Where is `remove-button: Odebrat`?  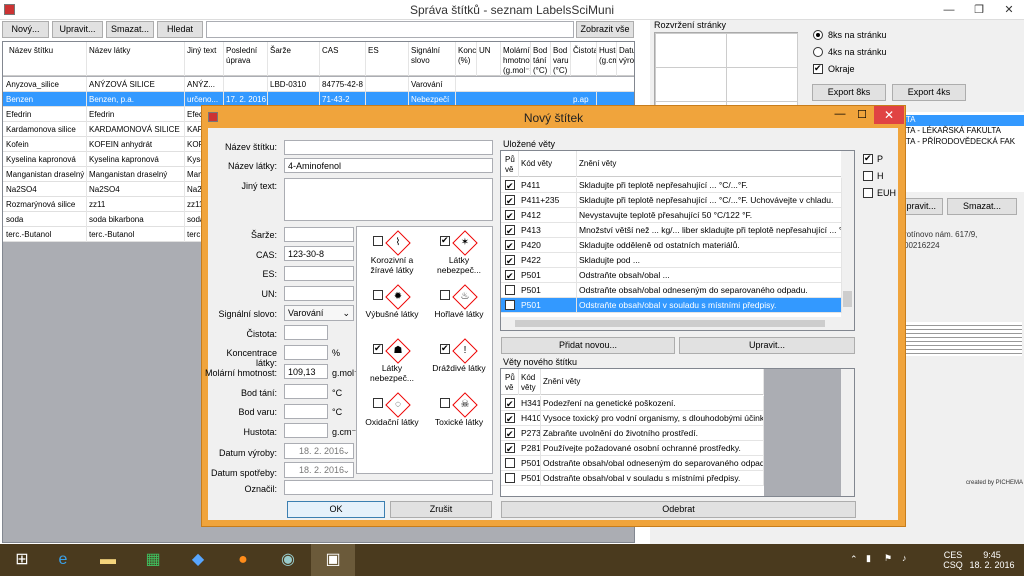
remove-button: Odebrat is located at coordinates (678, 509).